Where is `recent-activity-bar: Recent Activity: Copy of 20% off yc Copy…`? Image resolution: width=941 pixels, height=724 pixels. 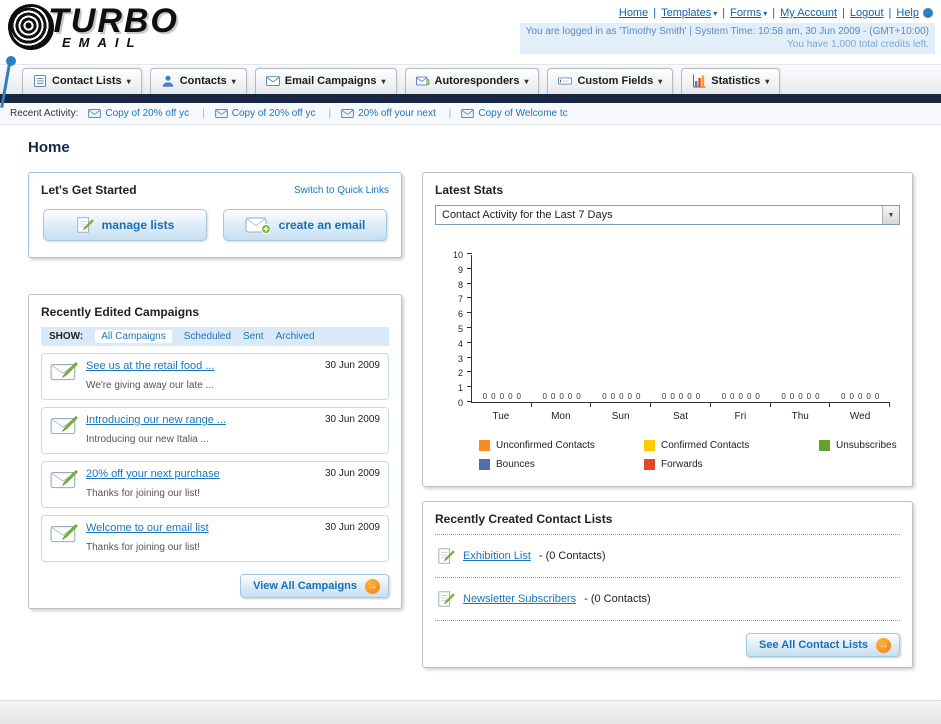 recent-activity-bar: Recent Activity: Copy of 20% off yc Copy… is located at coordinates (470, 114).